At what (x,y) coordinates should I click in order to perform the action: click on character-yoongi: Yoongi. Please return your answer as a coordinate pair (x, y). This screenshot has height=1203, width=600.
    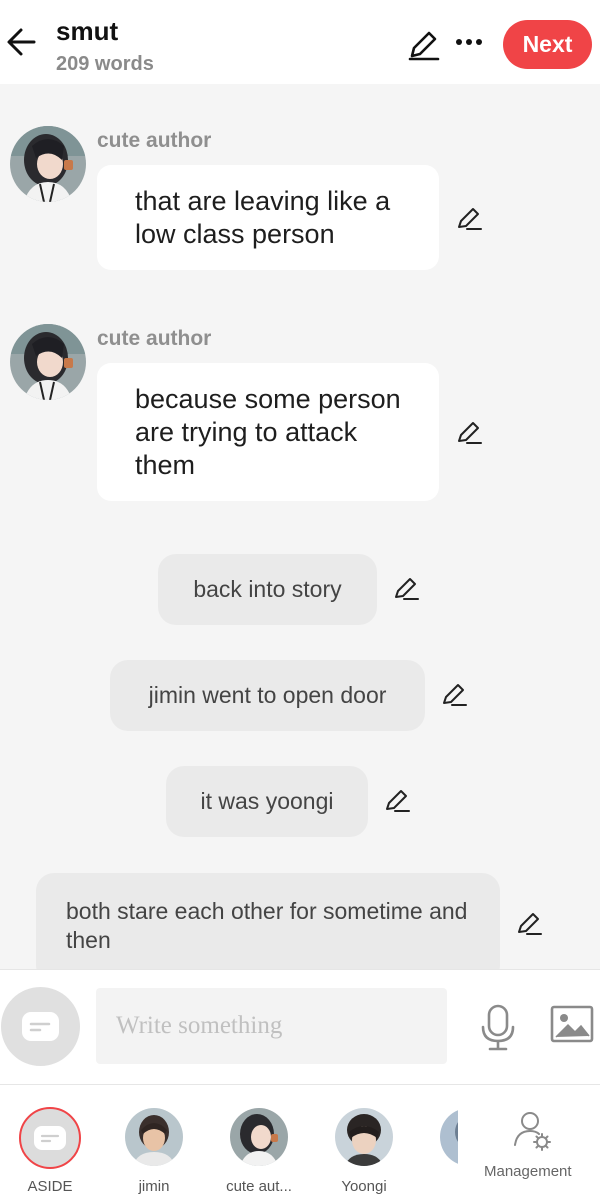
    Looking at the image, I should click on (363, 1144).